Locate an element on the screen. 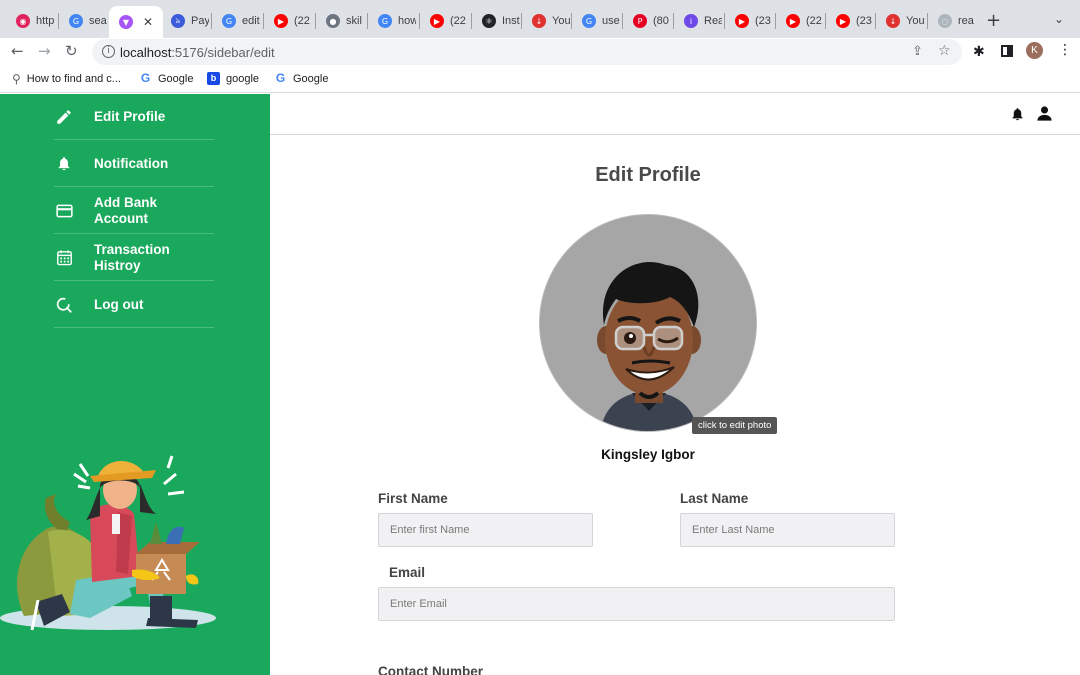 The image size is (1080, 675). page-title: Edit Profile is located at coordinates (648, 175).